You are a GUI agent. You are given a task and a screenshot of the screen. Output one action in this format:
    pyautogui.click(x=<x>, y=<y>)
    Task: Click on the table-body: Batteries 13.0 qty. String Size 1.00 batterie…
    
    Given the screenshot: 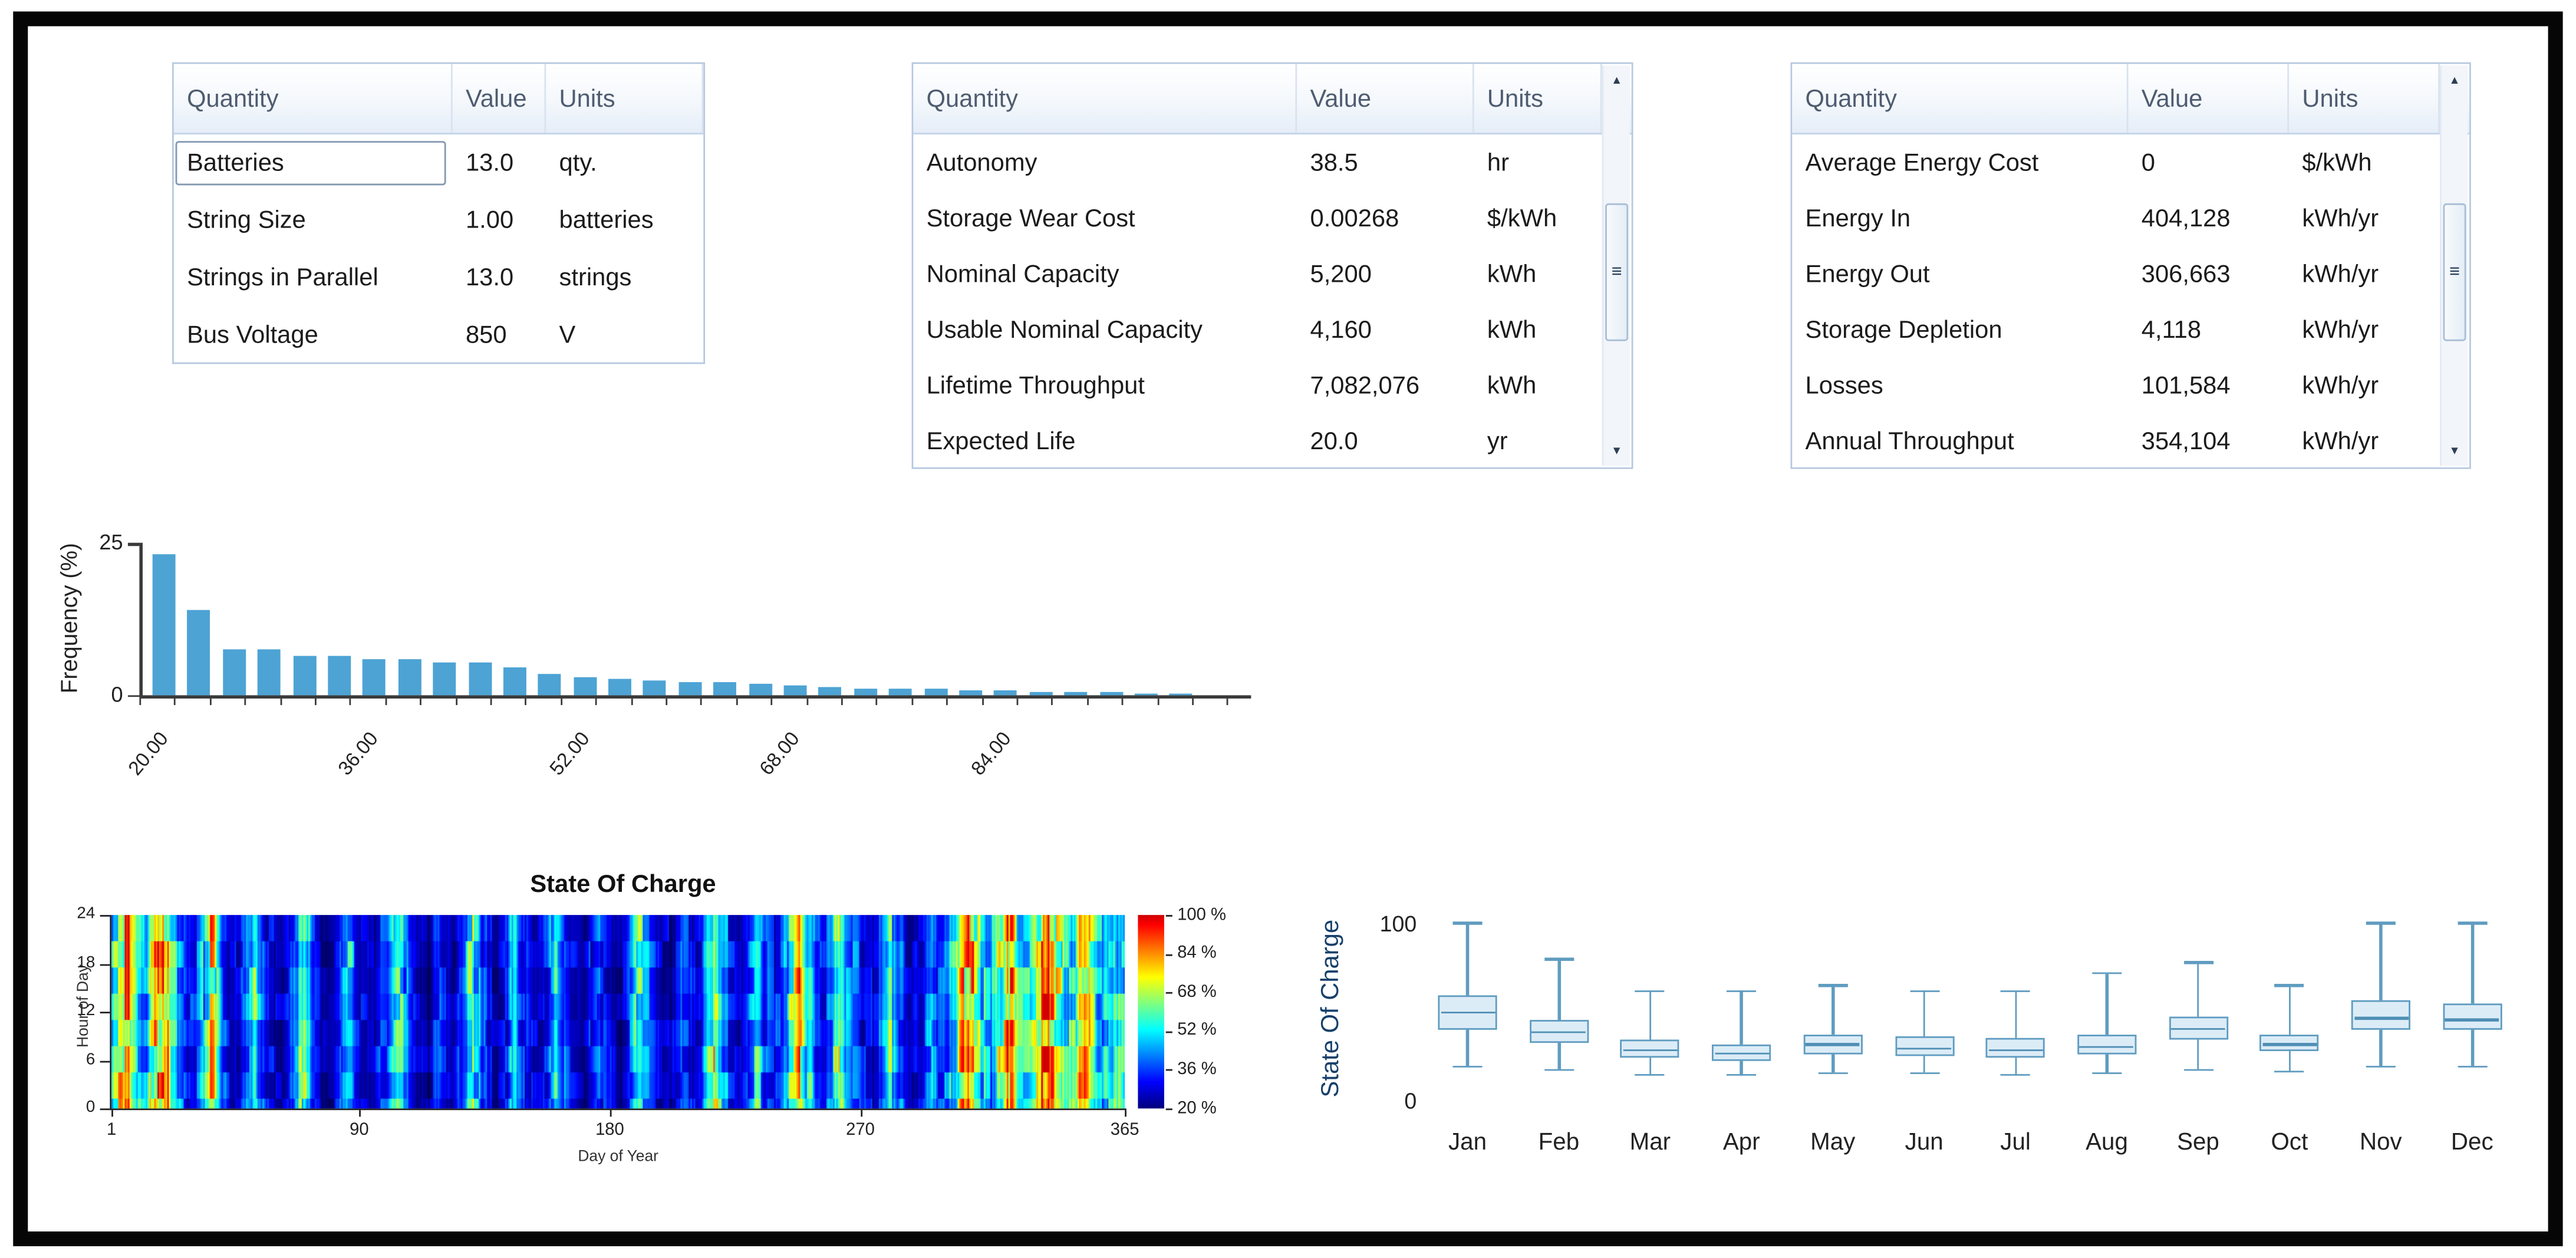 What is the action you would take?
    pyautogui.click(x=438, y=249)
    